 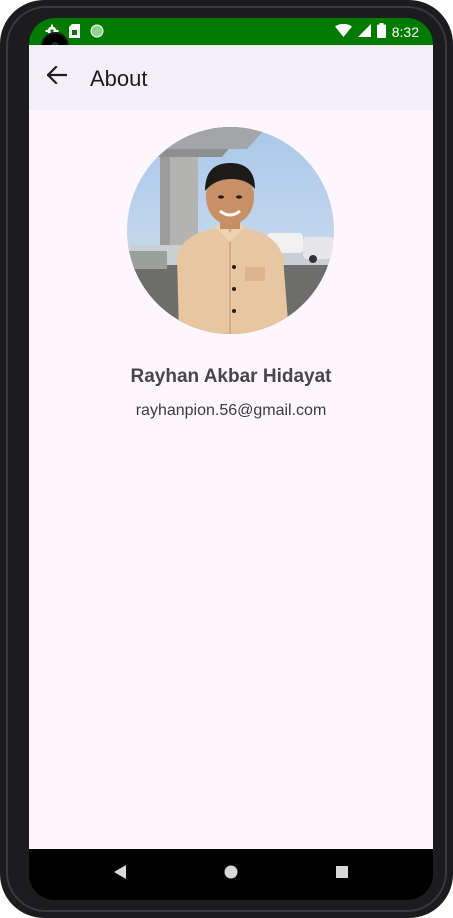 What do you see at coordinates (231, 410) in the screenshot?
I see `profile-email: rayhanpion.56@gmail.com` at bounding box center [231, 410].